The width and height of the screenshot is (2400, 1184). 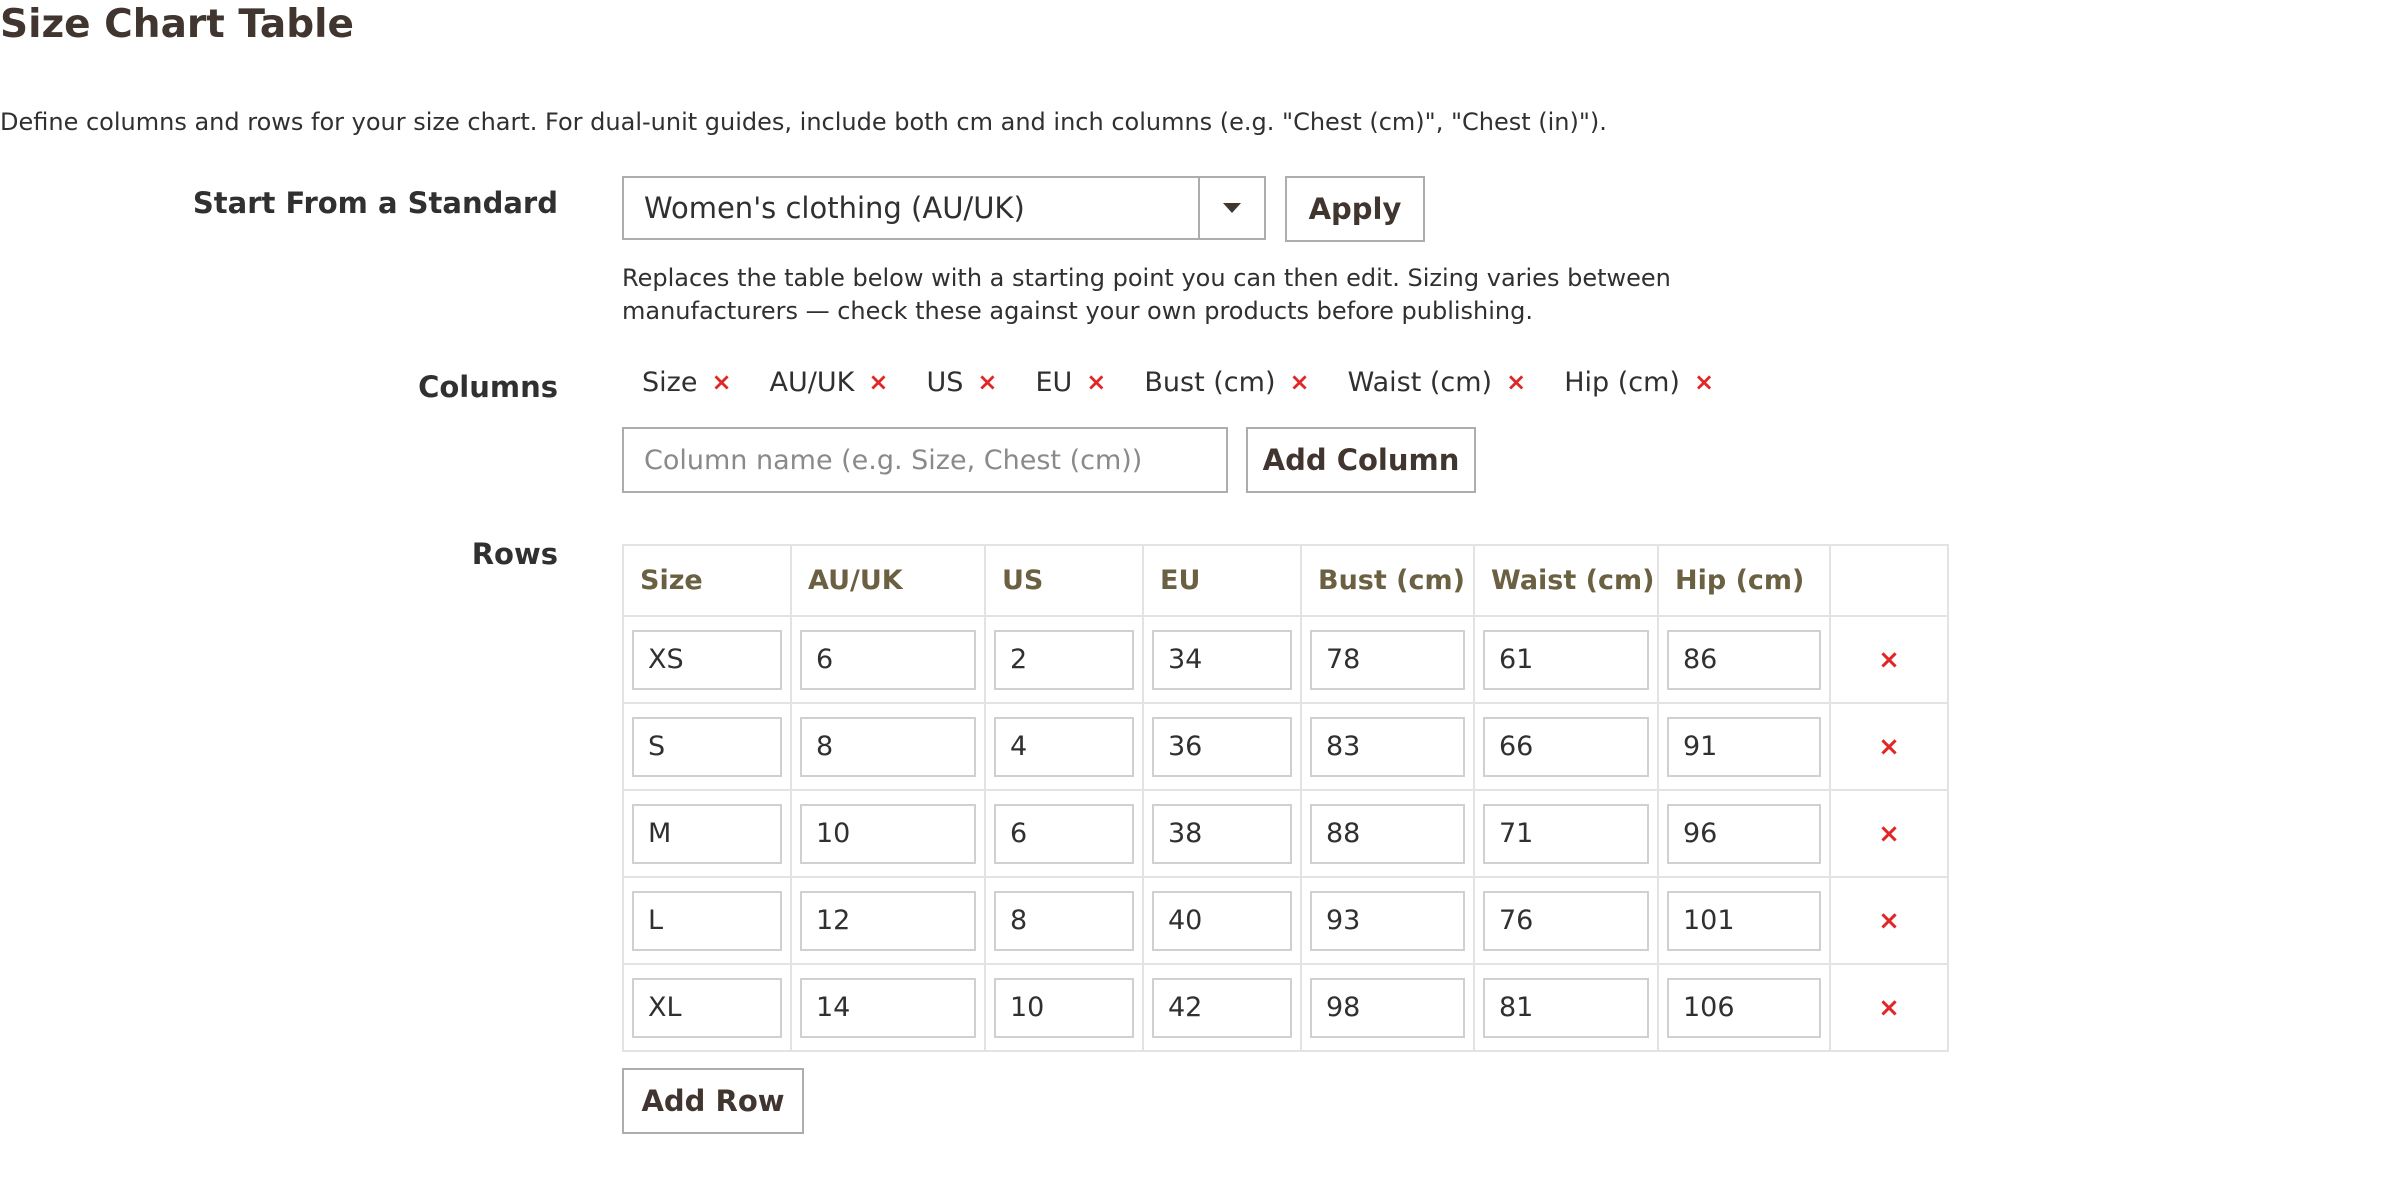 I want to click on add-column-button: Add Column, so click(x=1361, y=460).